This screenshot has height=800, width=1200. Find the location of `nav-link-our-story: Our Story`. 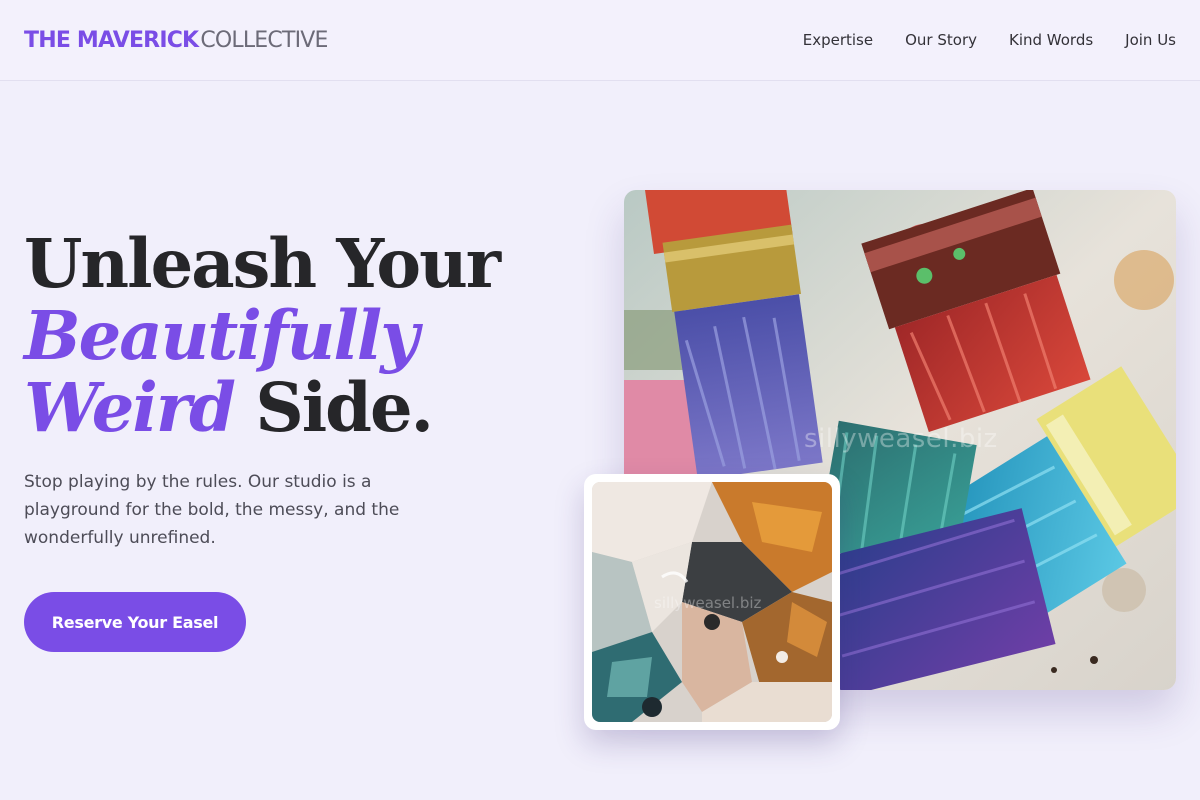

nav-link-our-story: Our Story is located at coordinates (941, 40).